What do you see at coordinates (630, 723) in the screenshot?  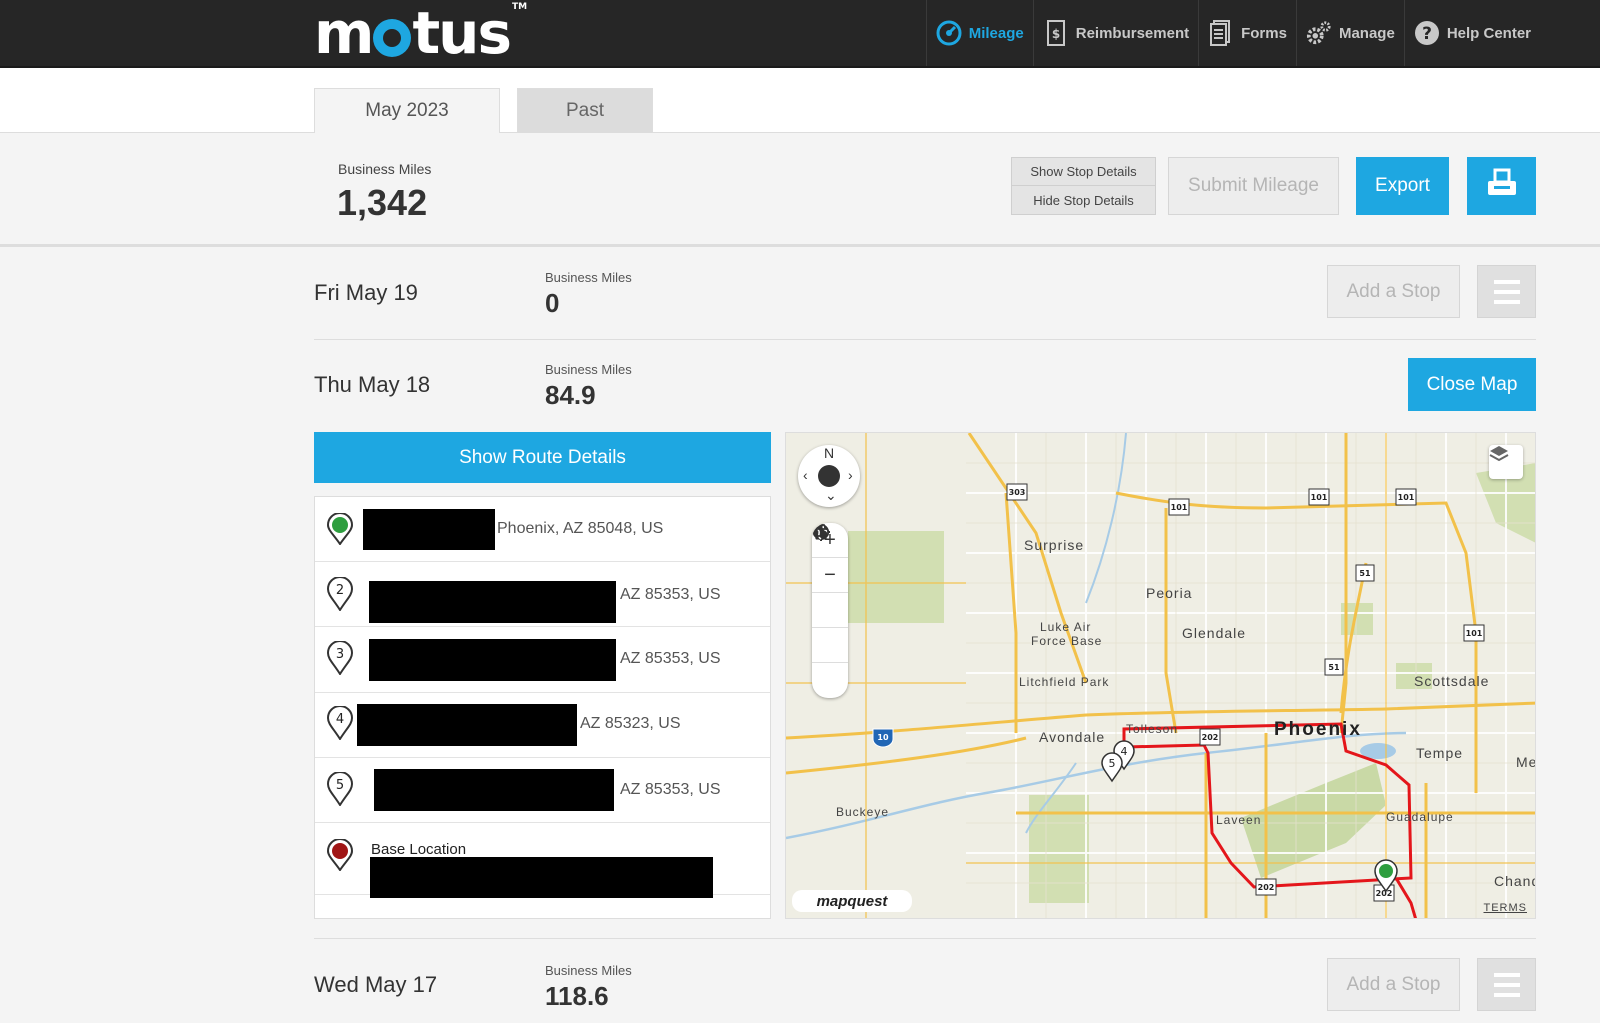 I see `stop-address: AZ 85323, US` at bounding box center [630, 723].